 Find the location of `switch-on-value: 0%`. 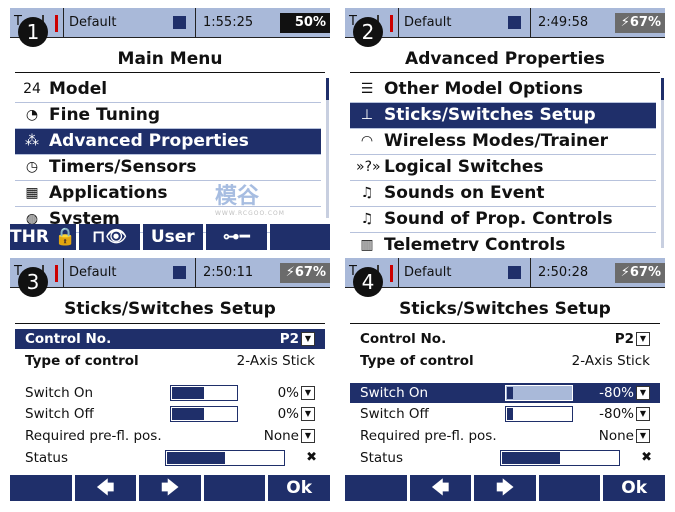

switch-on-value: 0% is located at coordinates (288, 393).